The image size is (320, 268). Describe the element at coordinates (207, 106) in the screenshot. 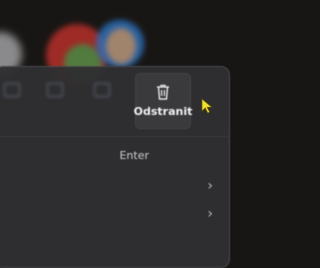

I see `pointer-cursor-icon` at that location.